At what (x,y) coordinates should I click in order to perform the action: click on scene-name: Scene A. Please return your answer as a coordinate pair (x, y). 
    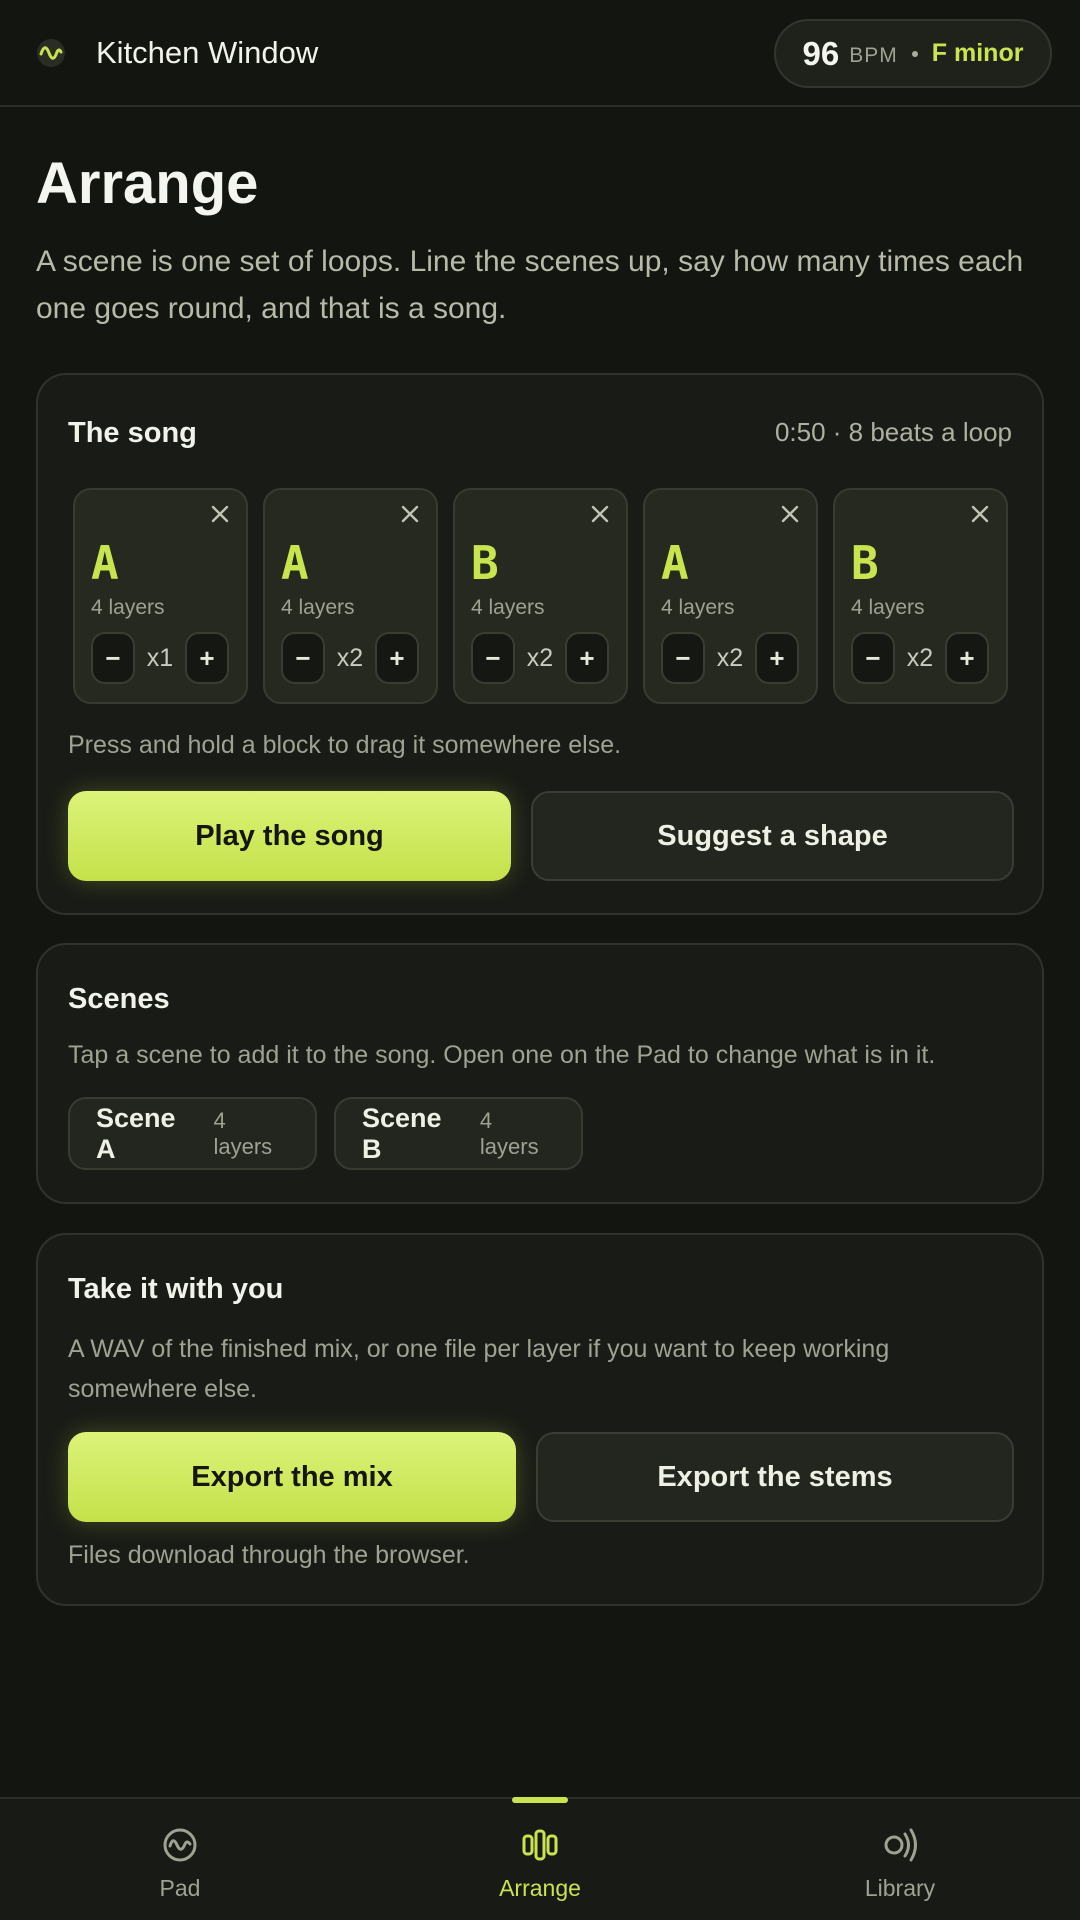
    Looking at the image, I should click on (136, 1133).